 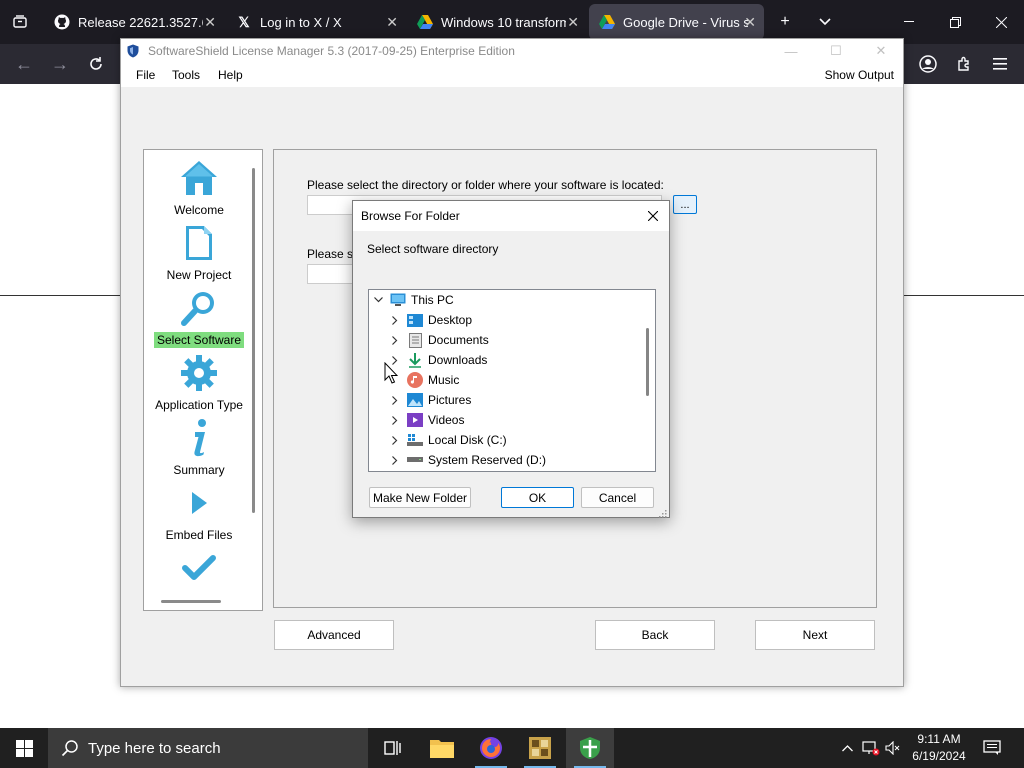 I want to click on menu-tools: Tools, so click(x=186, y=75).